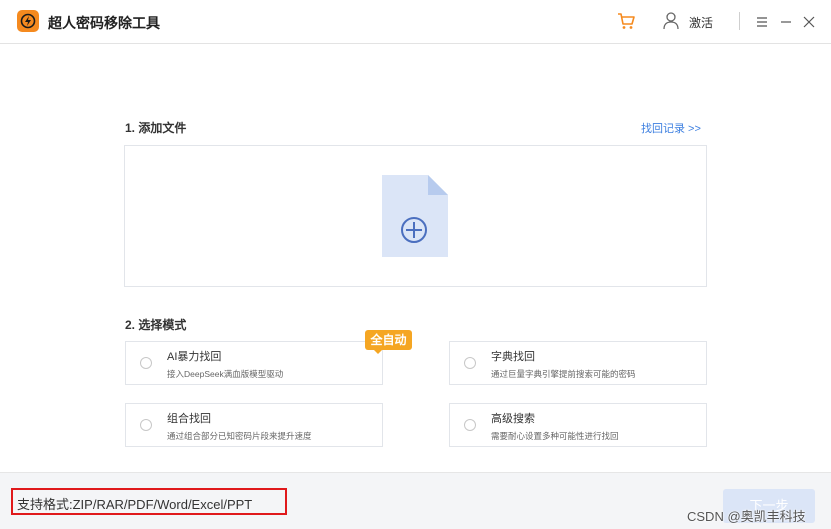  I want to click on user-icon, so click(671, 21).